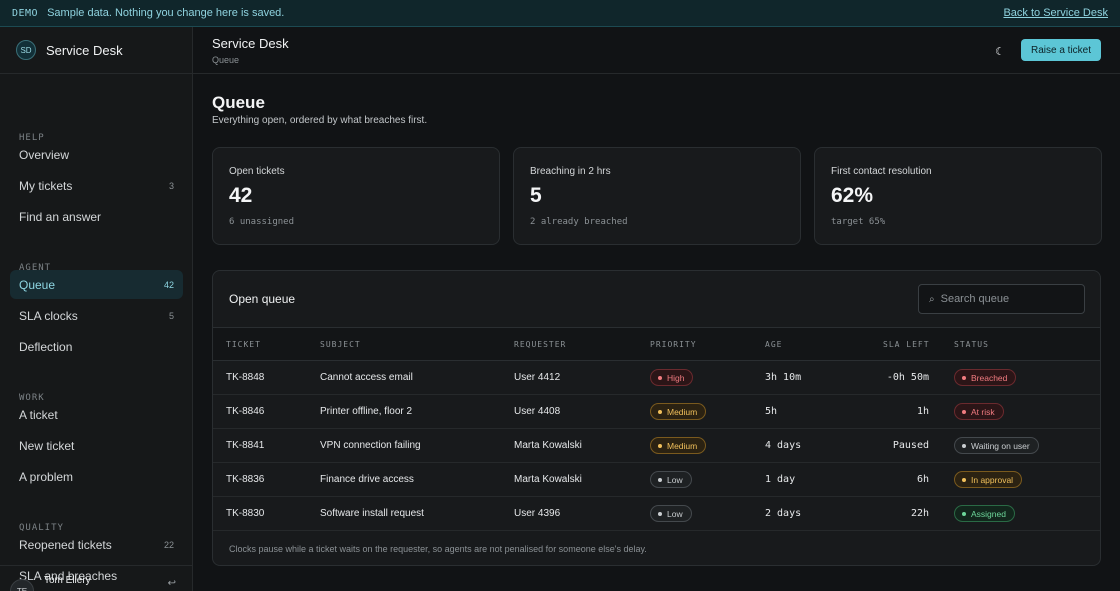 The image size is (1120, 591). What do you see at coordinates (536, 195) in the screenshot?
I see `stat-value: 5` at bounding box center [536, 195].